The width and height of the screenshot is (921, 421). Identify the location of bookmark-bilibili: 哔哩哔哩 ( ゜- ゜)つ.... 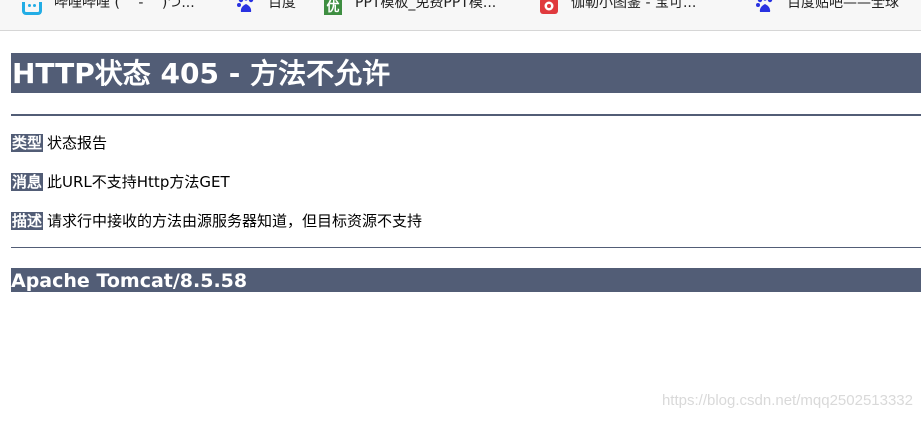
(107, 8).